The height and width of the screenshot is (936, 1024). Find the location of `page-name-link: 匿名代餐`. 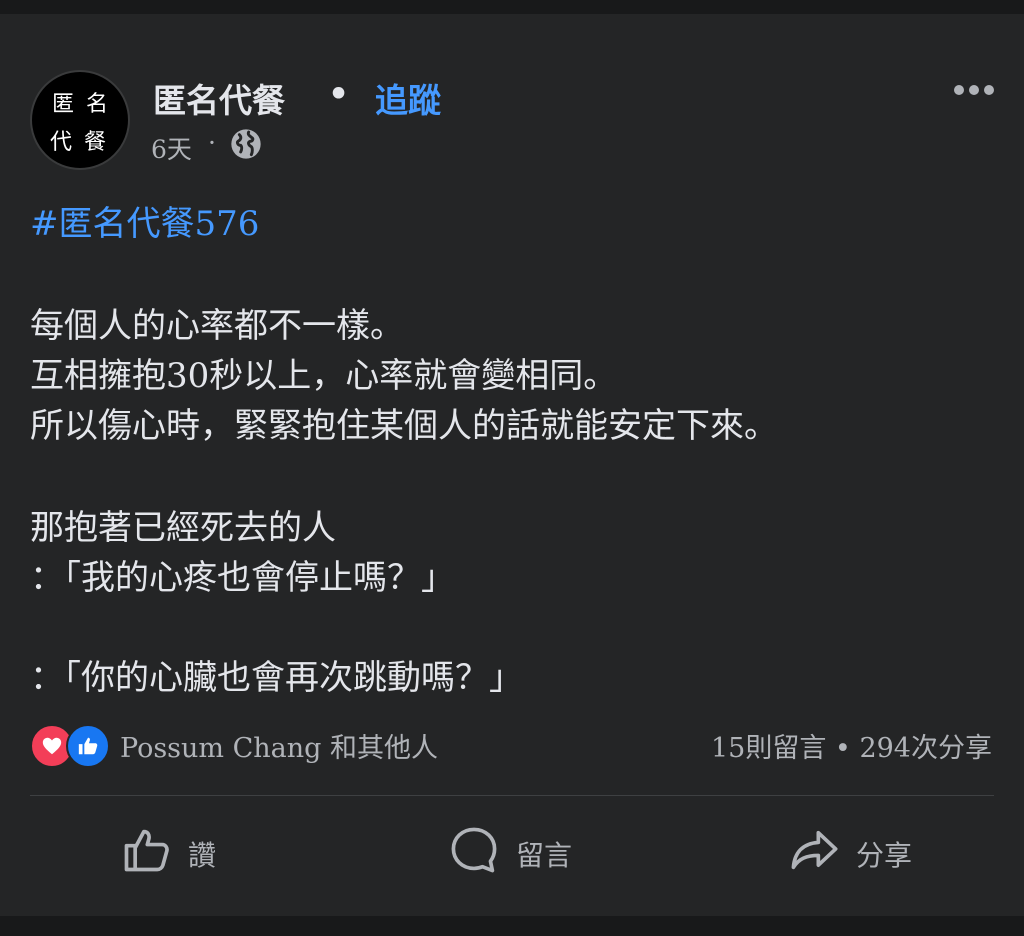

page-name-link: 匿名代餐 is located at coordinates (219, 98).